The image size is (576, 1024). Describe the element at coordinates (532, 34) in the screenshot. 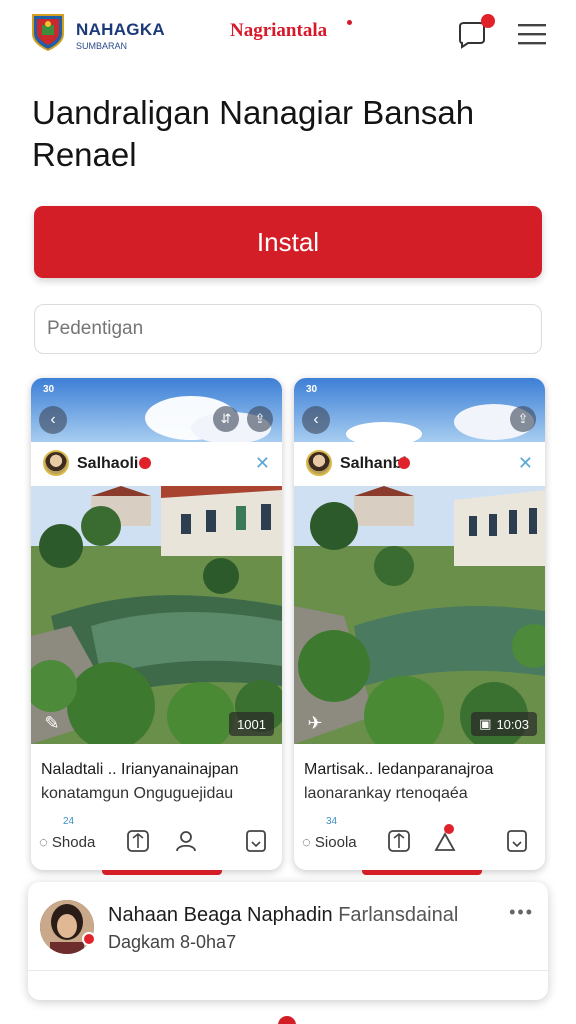

I see `hamburger-menu-icon` at that location.